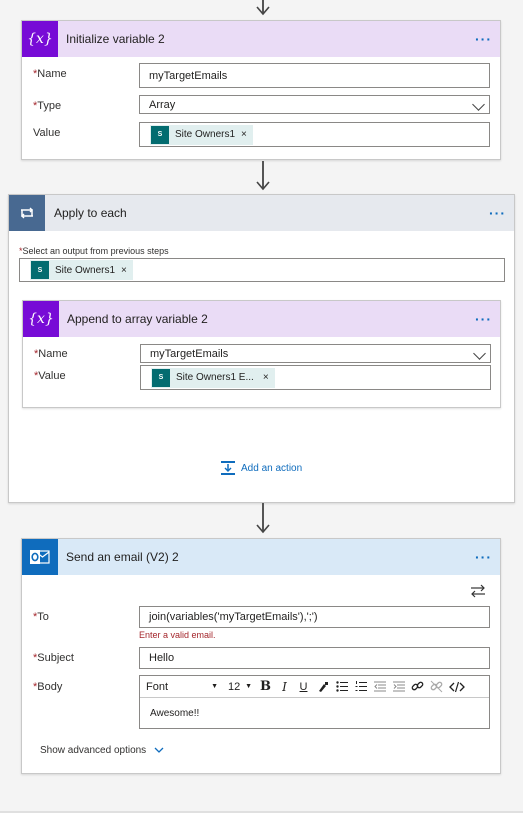  I want to click on to-label: *To, so click(41, 617).